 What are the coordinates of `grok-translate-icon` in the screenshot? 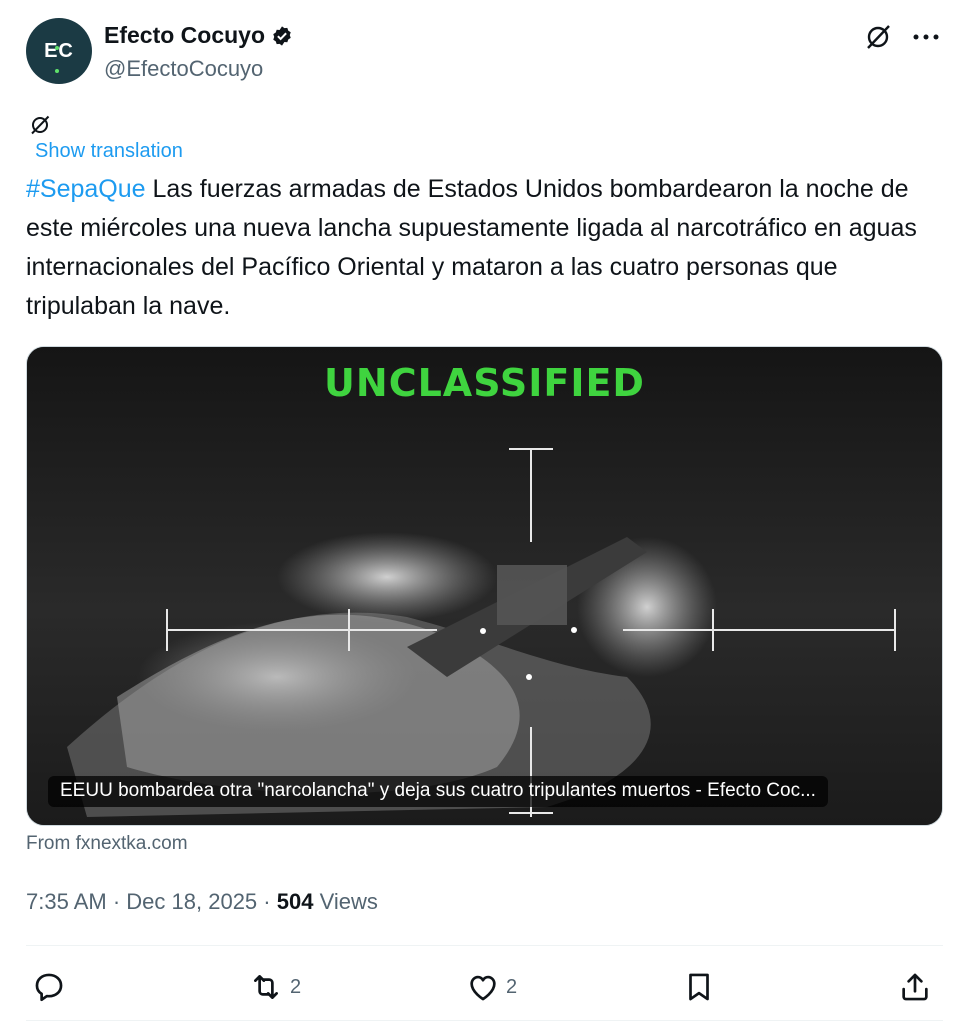 It's located at (40, 125).